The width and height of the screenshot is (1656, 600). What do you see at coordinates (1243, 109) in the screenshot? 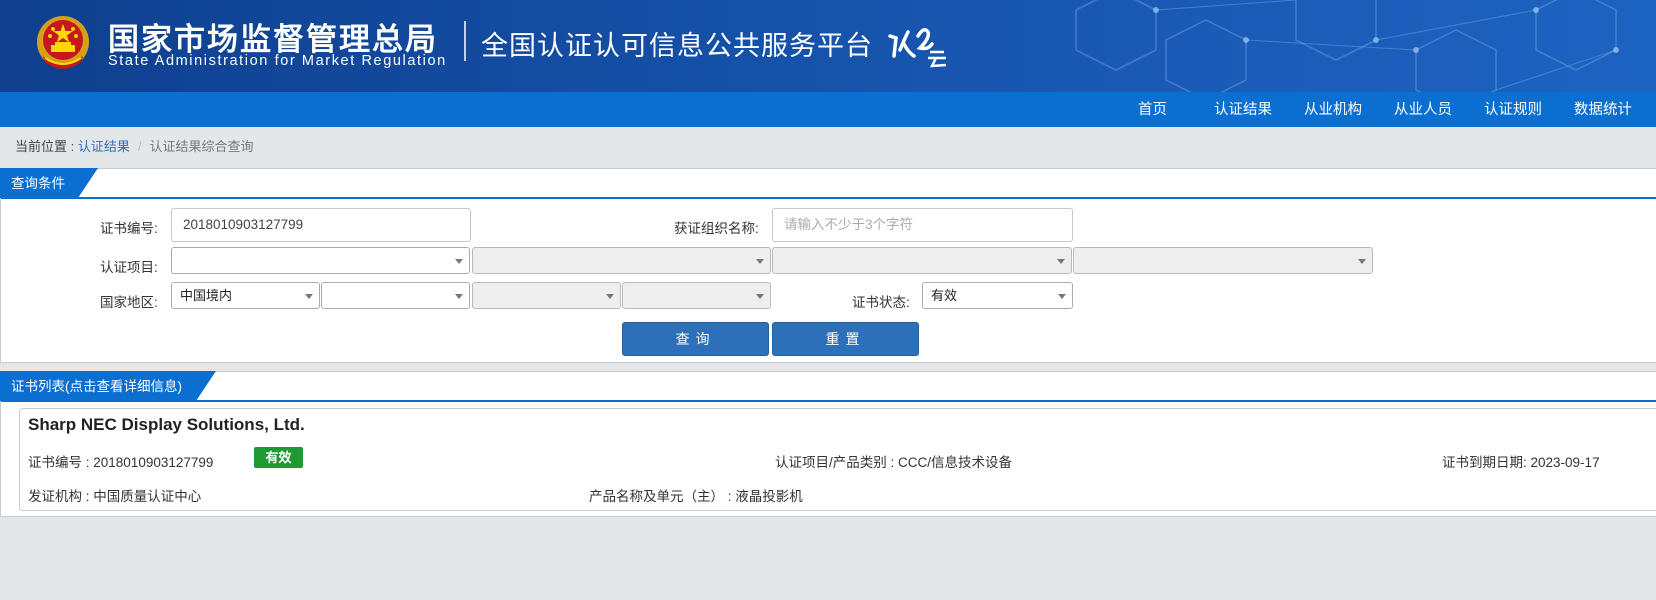
I see `nav-cert-results: 认证结果` at bounding box center [1243, 109].